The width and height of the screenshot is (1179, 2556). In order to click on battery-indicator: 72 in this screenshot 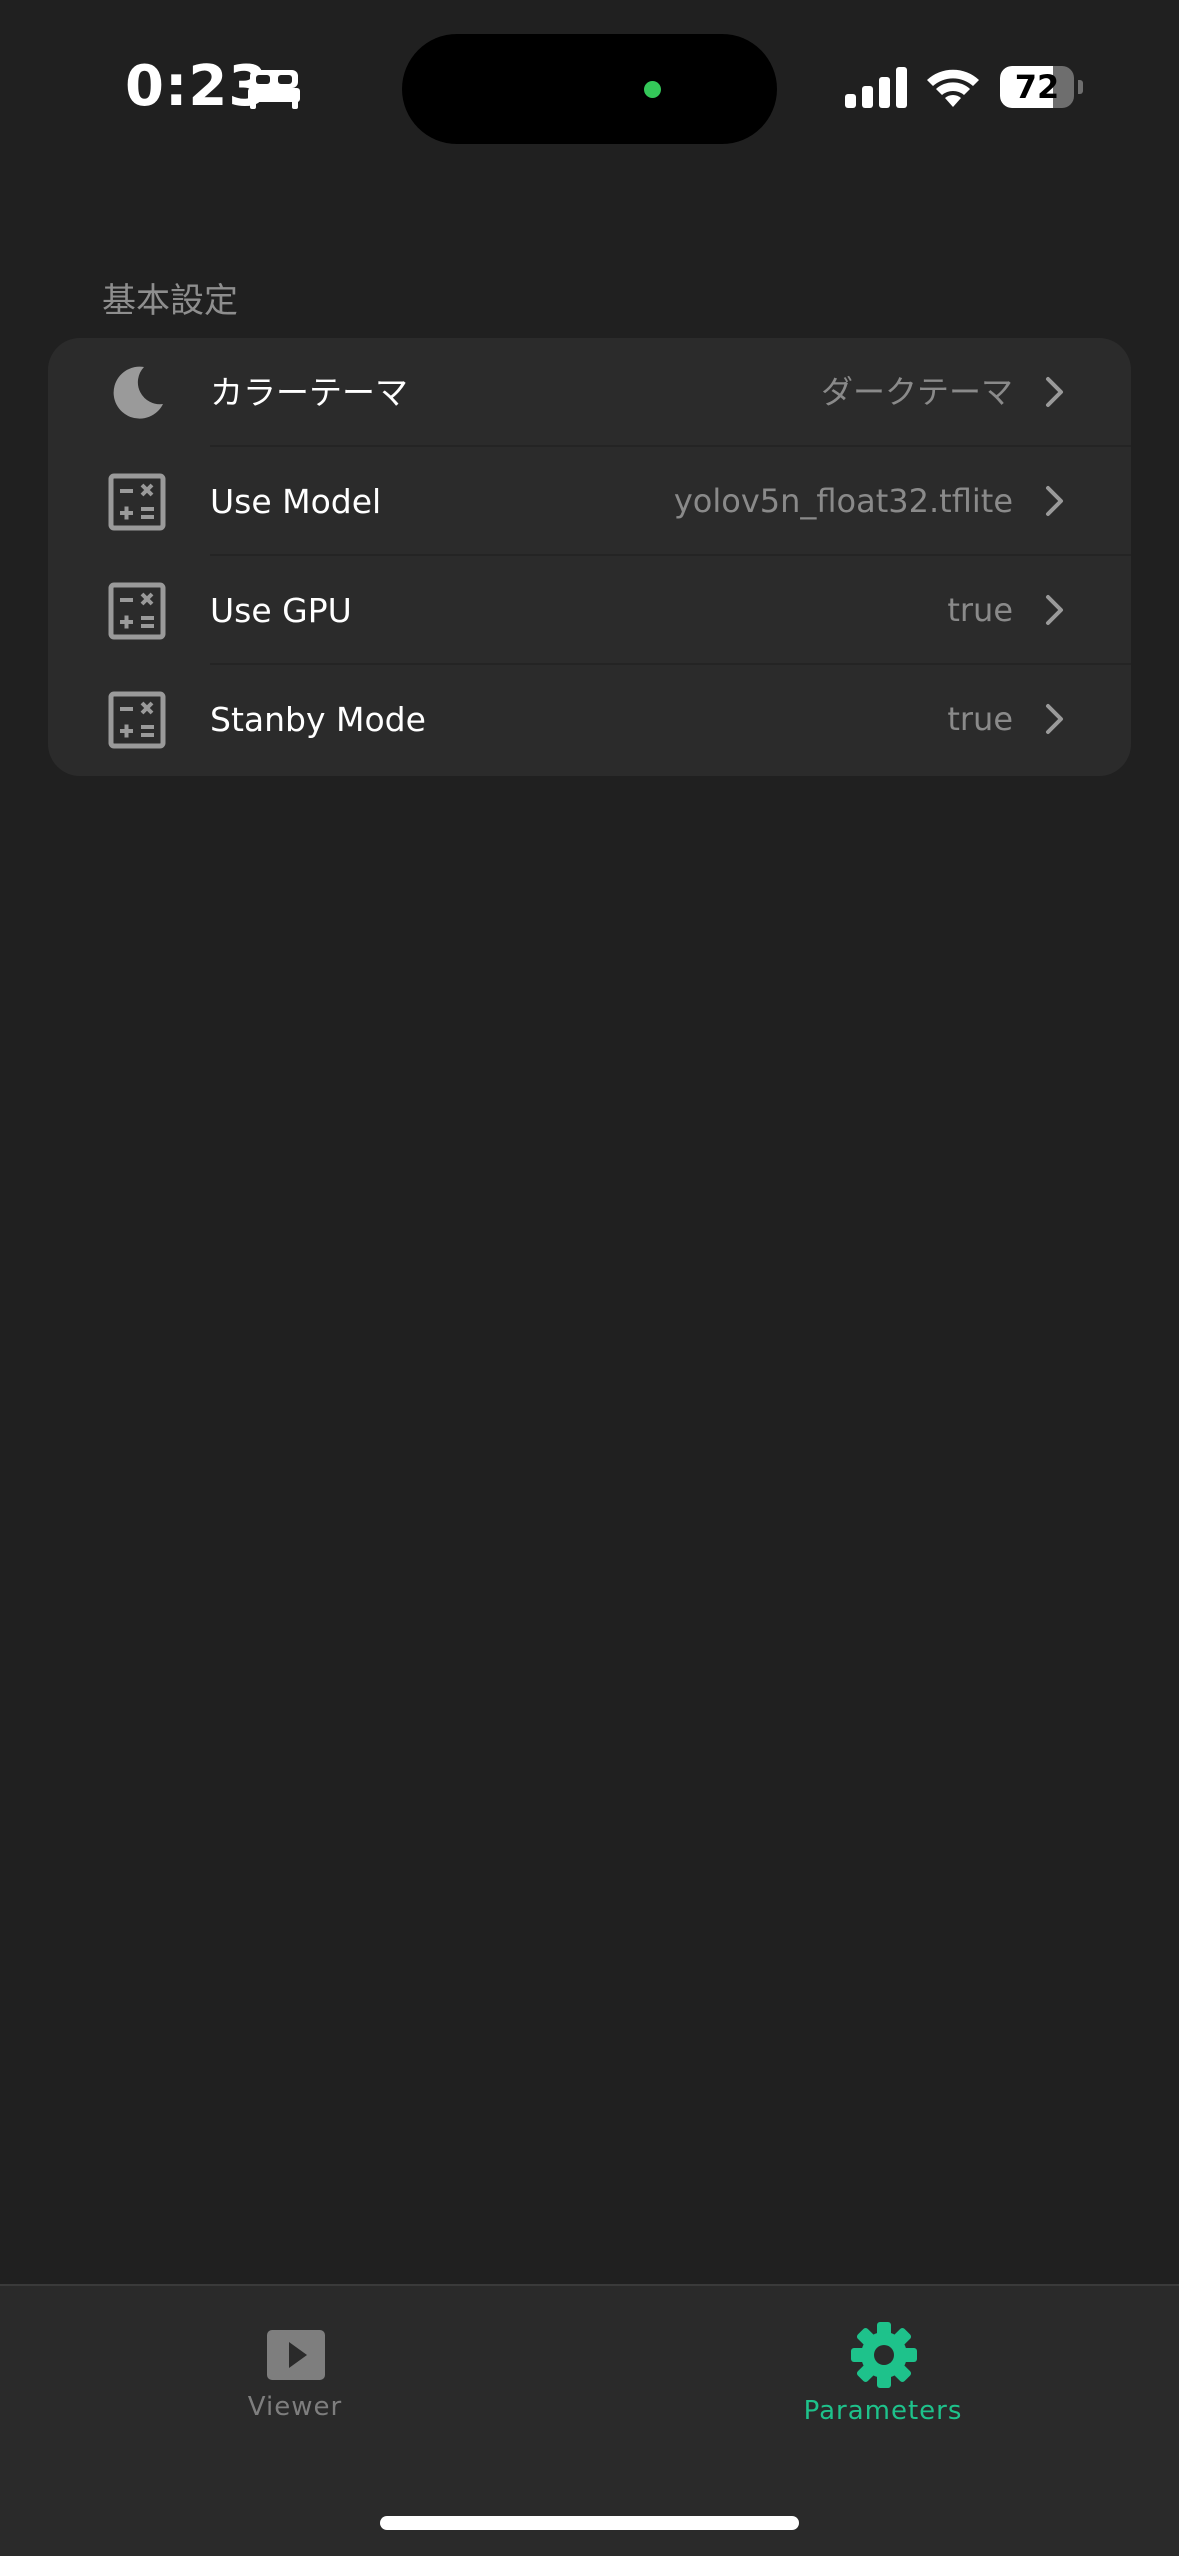, I will do `click(1037, 87)`.